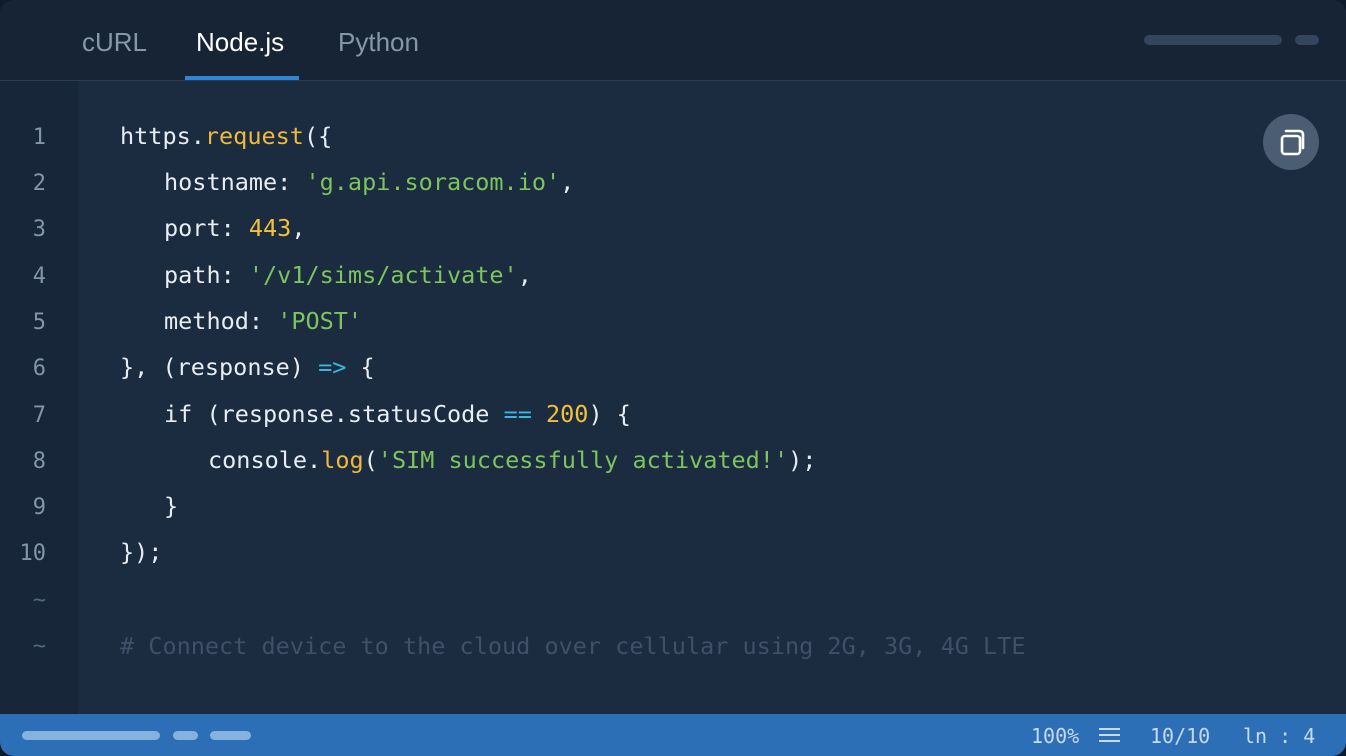  I want to click on code-token: =>, so click(332, 367).